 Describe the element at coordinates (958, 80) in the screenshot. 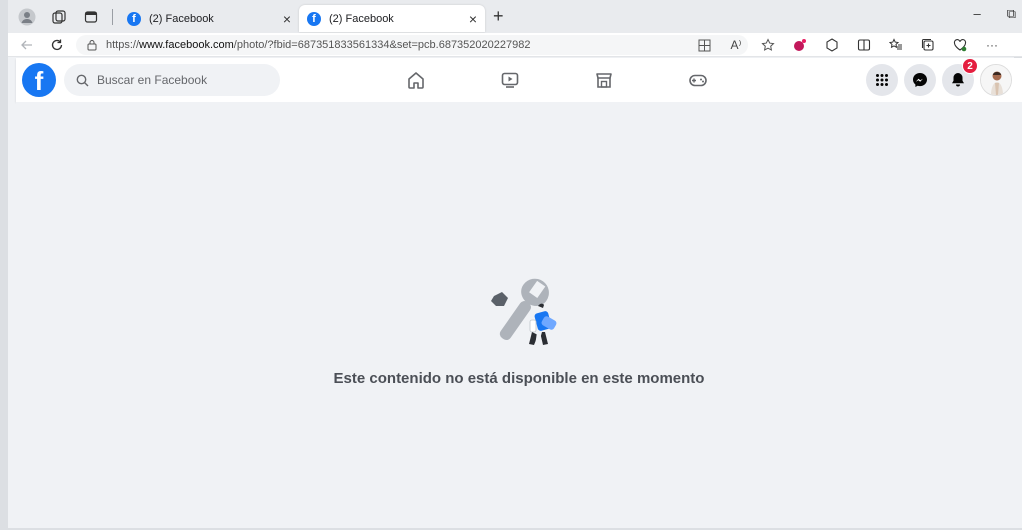

I see `bell-icon` at that location.